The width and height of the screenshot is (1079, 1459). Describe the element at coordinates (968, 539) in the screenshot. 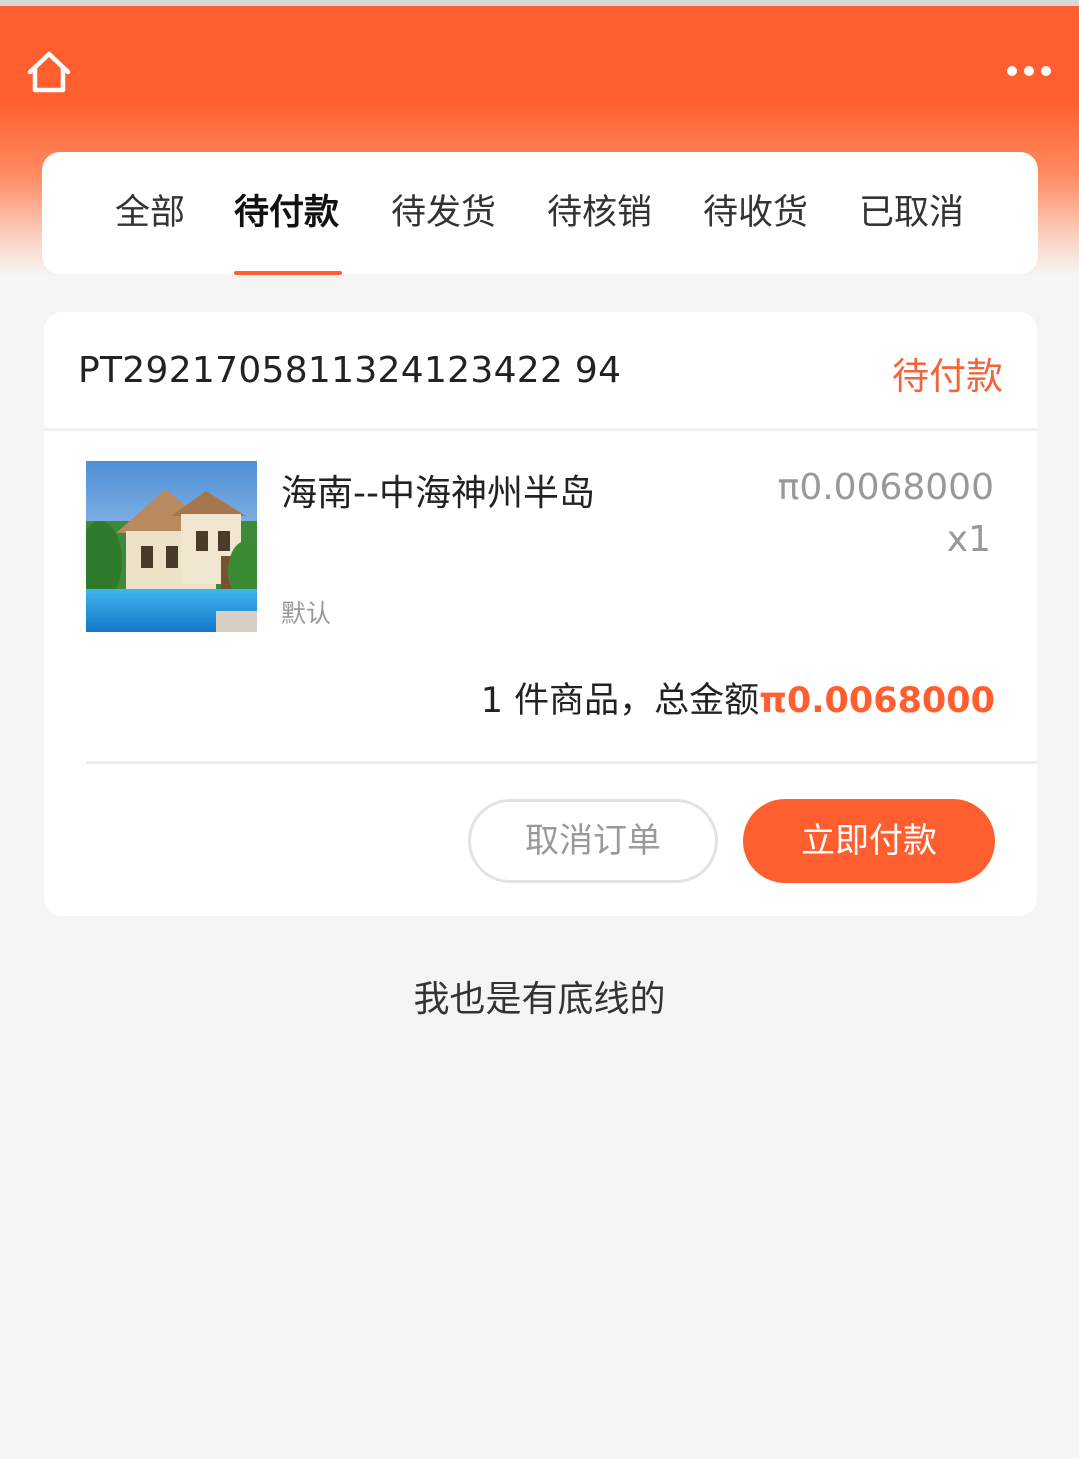

I see `product-quantity: x1` at that location.